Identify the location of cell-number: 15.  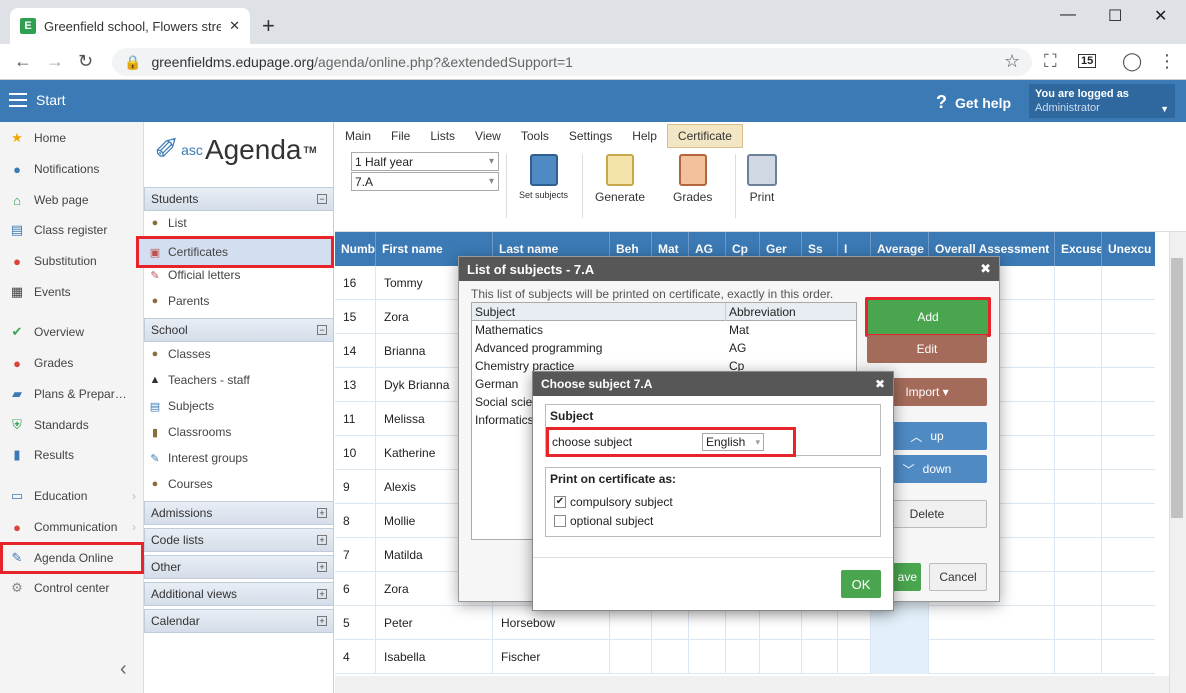
(355, 317).